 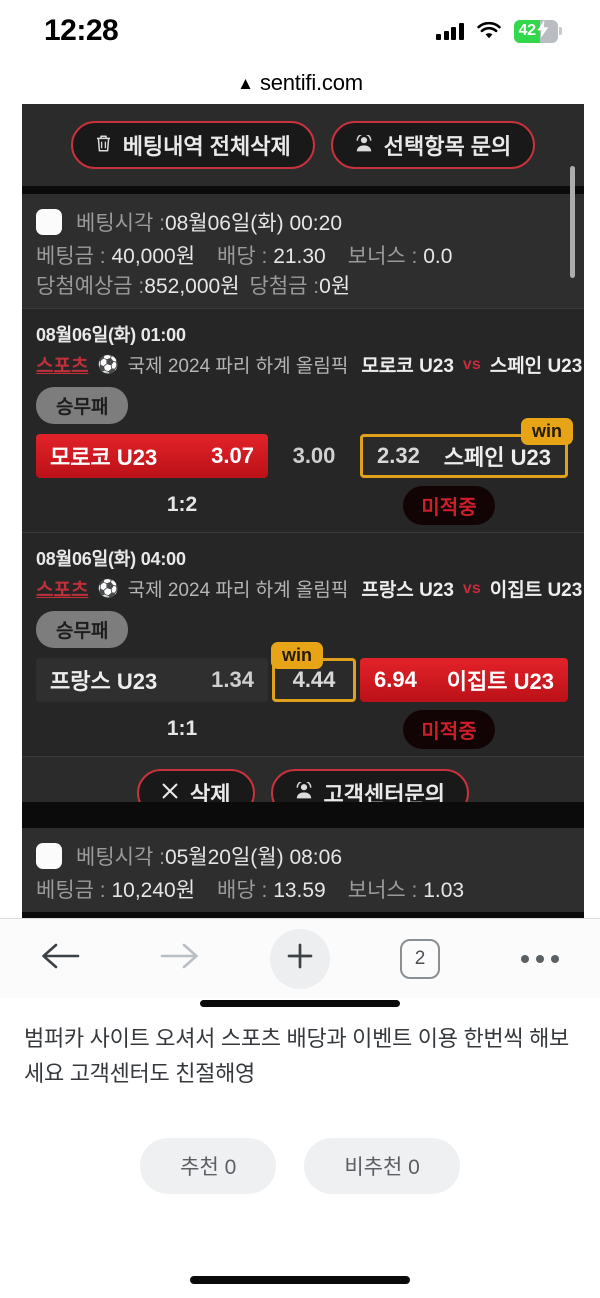 What do you see at coordinates (232, 680) in the screenshot?
I see `home-odds-value: 1.34` at bounding box center [232, 680].